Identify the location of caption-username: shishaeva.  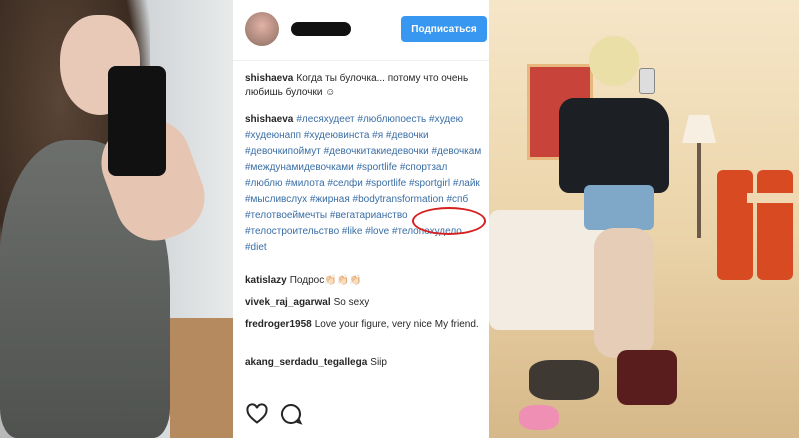
(269, 78).